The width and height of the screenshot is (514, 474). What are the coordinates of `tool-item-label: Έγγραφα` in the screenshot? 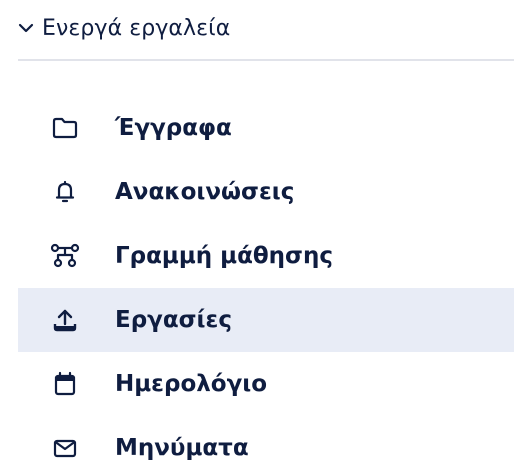 It's located at (173, 128).